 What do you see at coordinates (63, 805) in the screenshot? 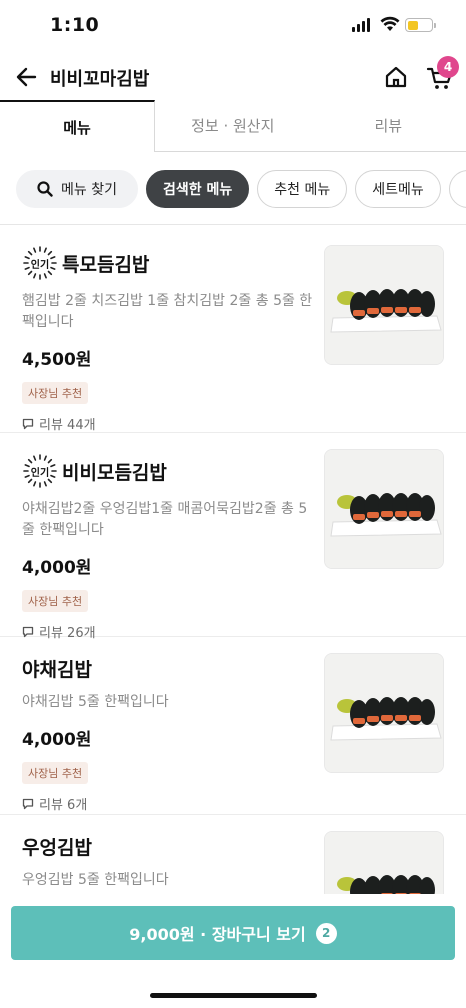
I see `review-count-label: 리뷰 6개` at bounding box center [63, 805].